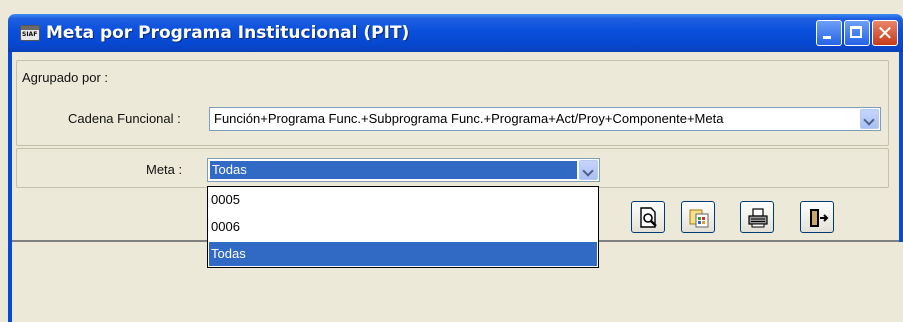 Image resolution: width=903 pixels, height=322 pixels. I want to click on cadena-funcional-label: Cadena Funcional :, so click(124, 118).